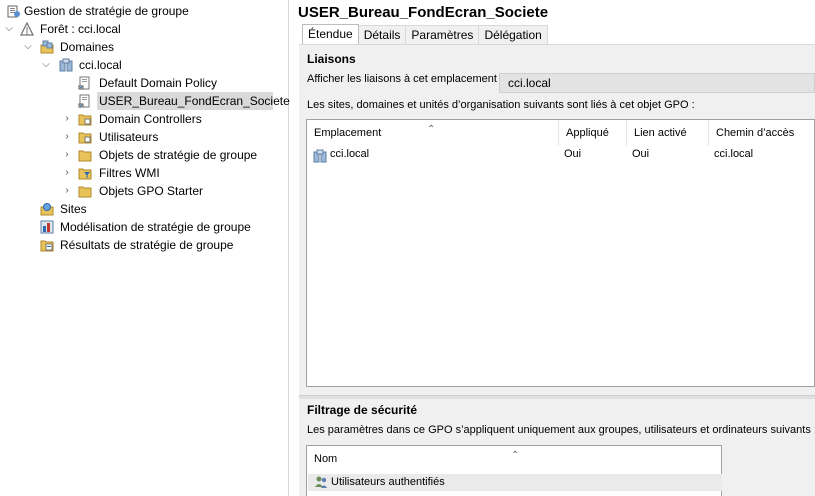 This screenshot has height=496, width=815. I want to click on table-row: cci.local Oui Oui cci.local, so click(560, 145).